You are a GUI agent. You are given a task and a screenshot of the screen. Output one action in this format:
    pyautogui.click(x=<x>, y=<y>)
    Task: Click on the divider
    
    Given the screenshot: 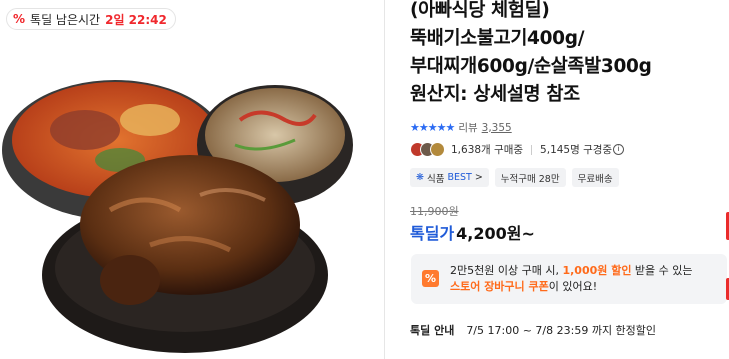 What is the action you would take?
    pyautogui.click(x=384, y=179)
    